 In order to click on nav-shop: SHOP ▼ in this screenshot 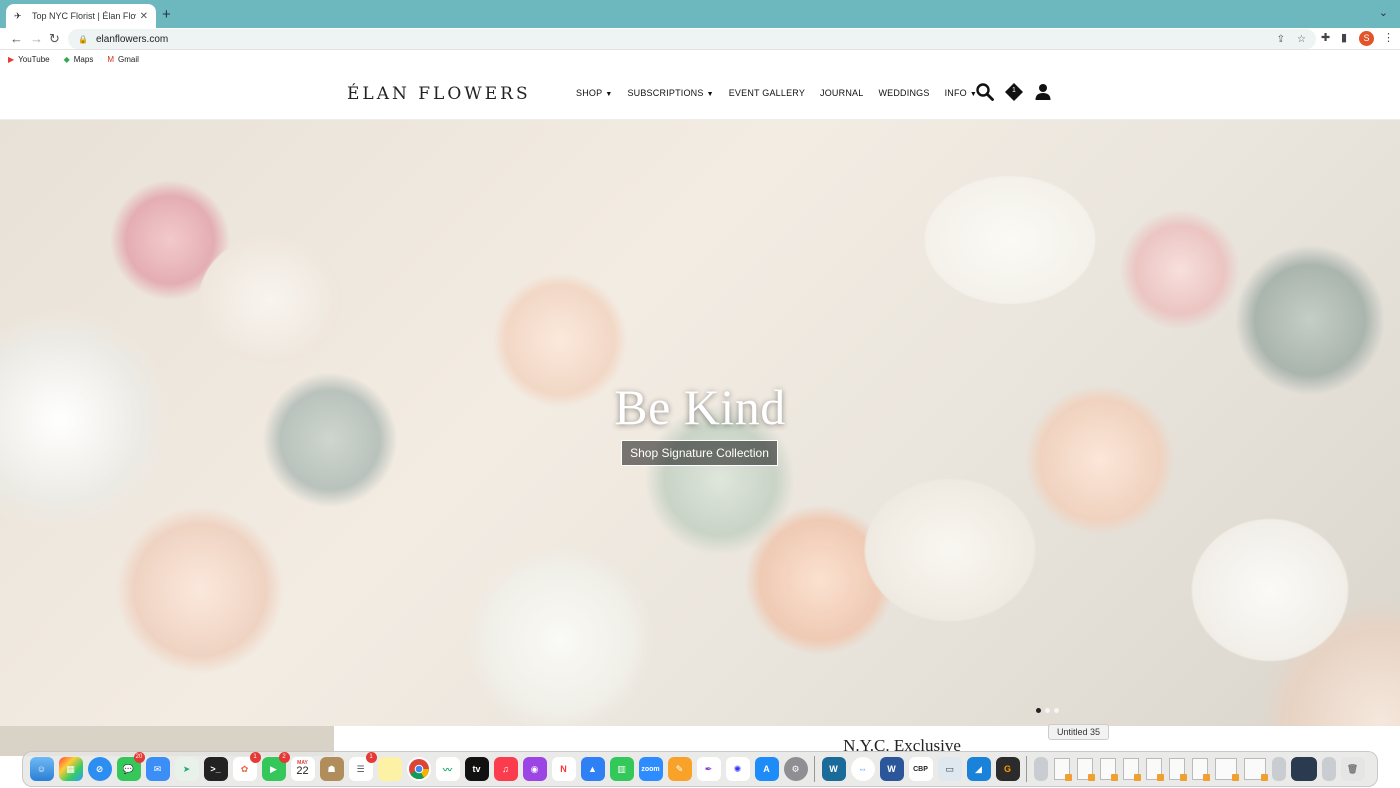, I will do `click(594, 93)`.